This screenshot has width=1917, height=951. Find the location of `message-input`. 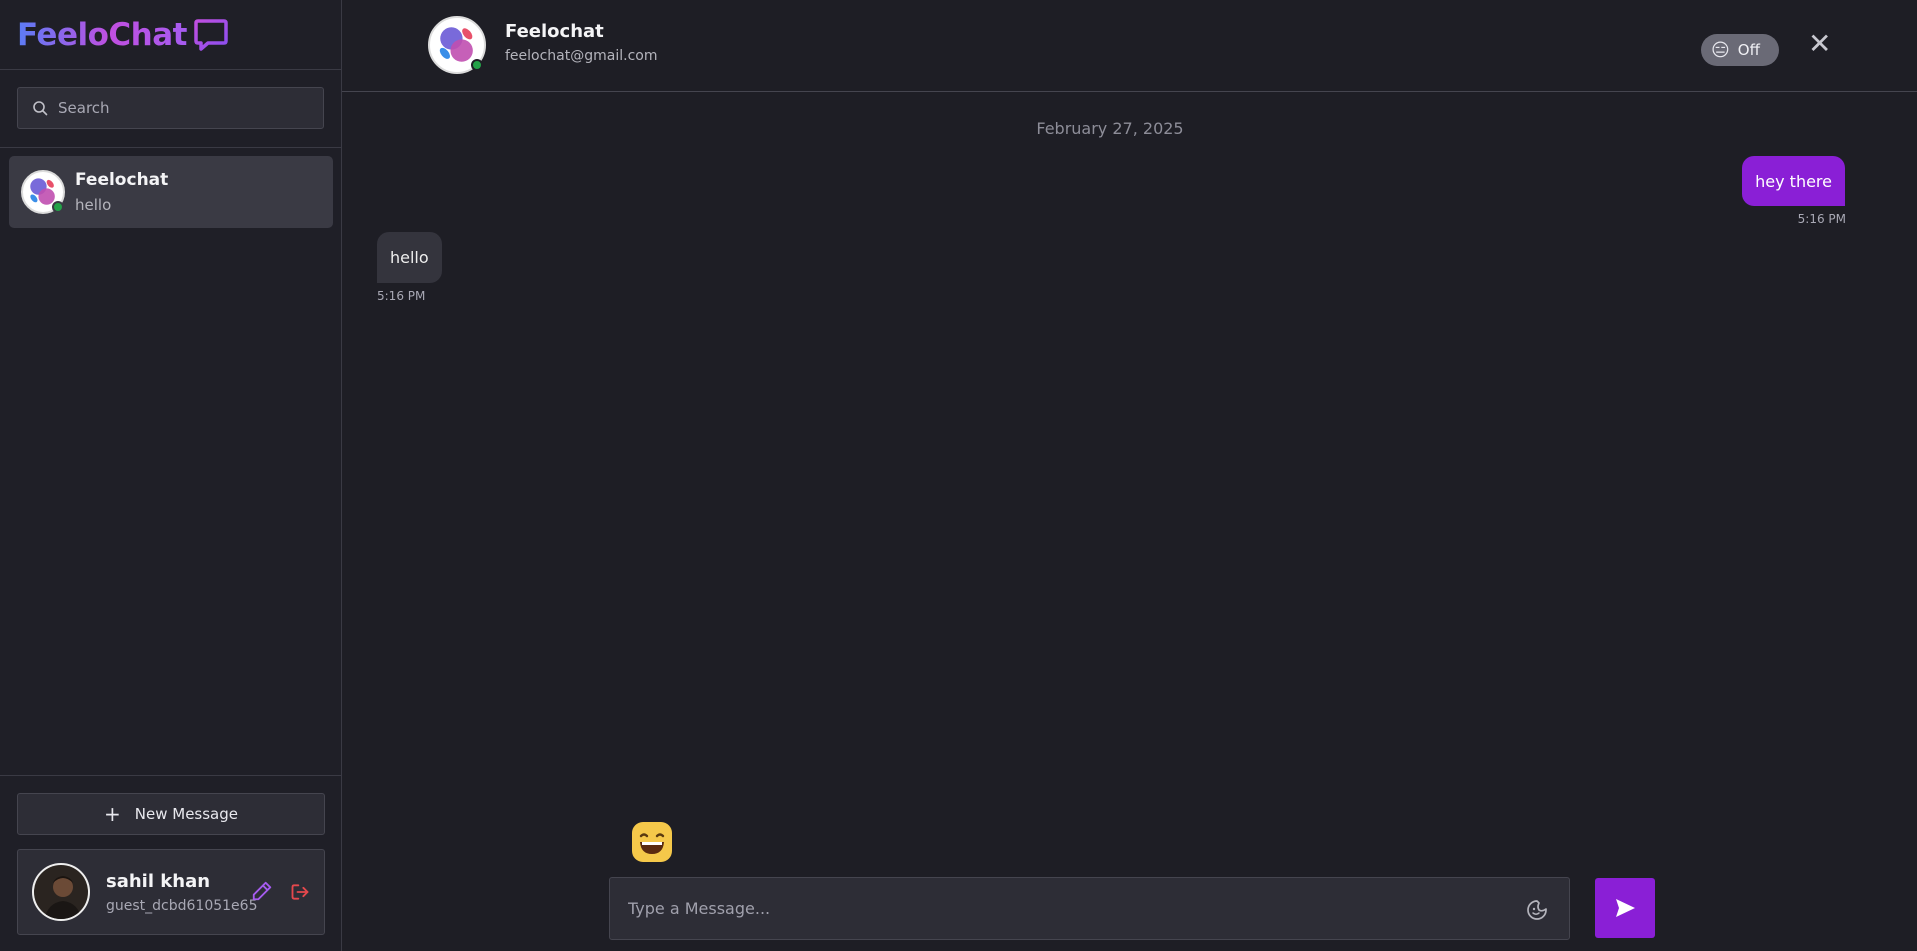

message-input is located at coordinates (1068, 908).